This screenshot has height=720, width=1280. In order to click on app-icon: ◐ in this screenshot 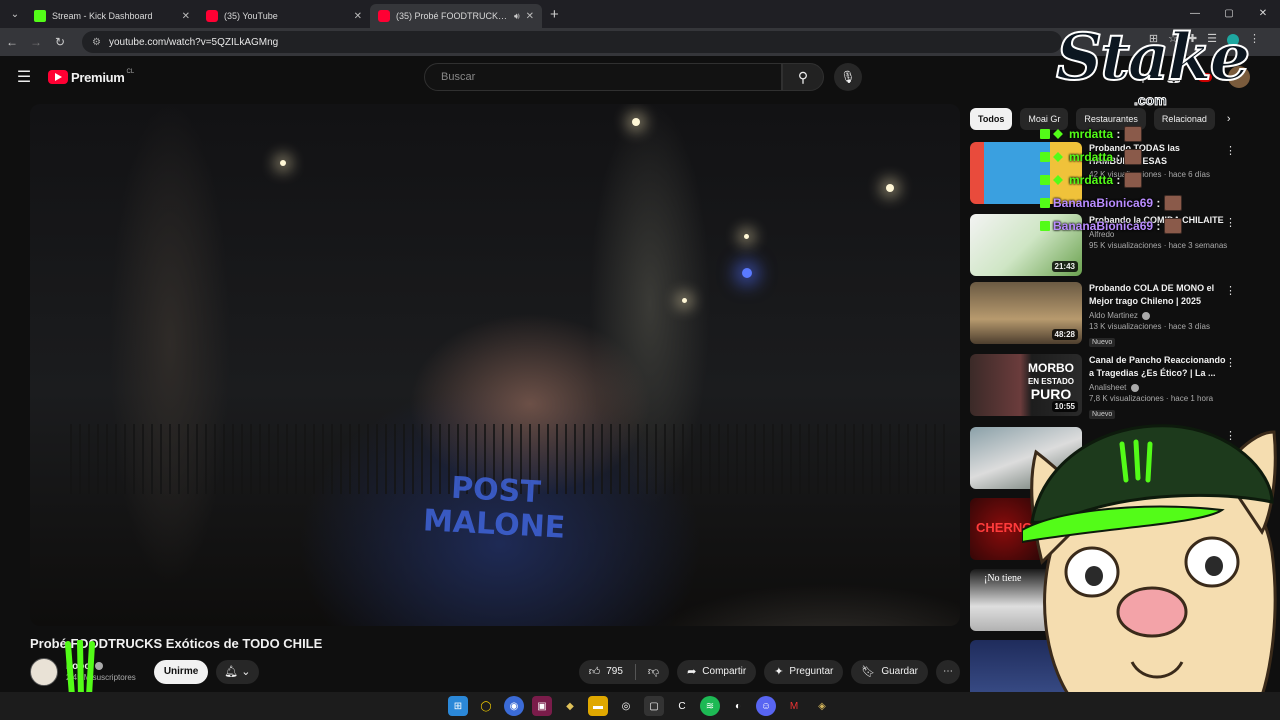, I will do `click(738, 706)`.